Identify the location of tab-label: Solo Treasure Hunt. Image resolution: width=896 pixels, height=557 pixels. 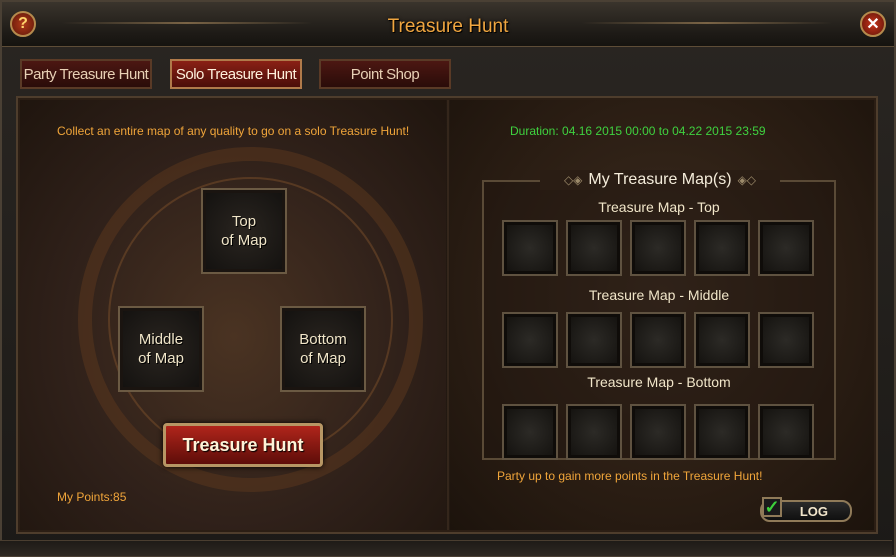
(236, 74).